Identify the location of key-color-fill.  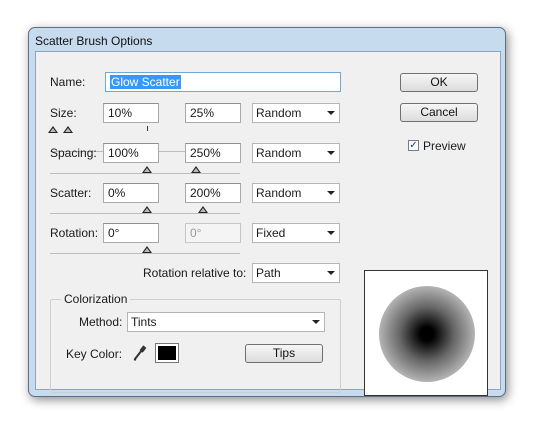
(167, 353).